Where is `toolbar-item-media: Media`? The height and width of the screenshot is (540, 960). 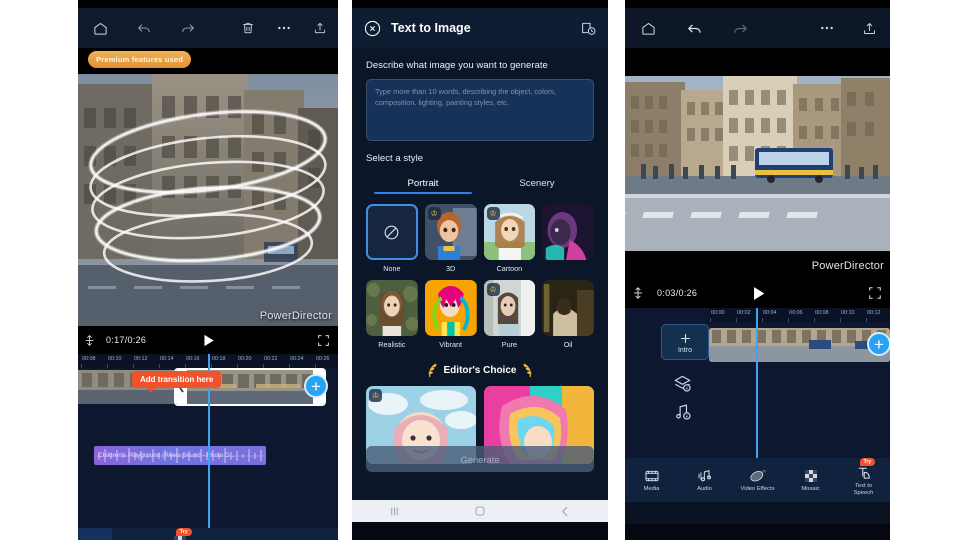
toolbar-item-media: Media is located at coordinates (651, 480).